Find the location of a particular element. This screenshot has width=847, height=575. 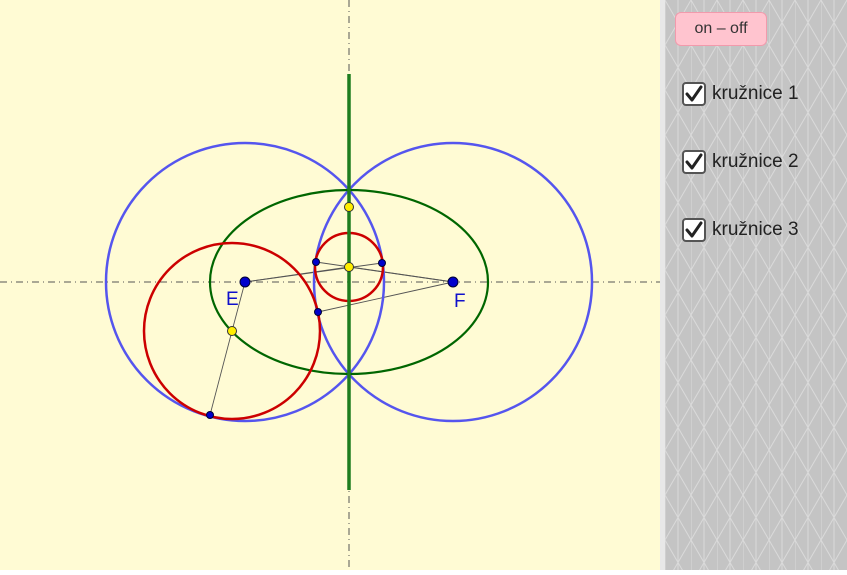

point-bottom-left is located at coordinates (210, 415).